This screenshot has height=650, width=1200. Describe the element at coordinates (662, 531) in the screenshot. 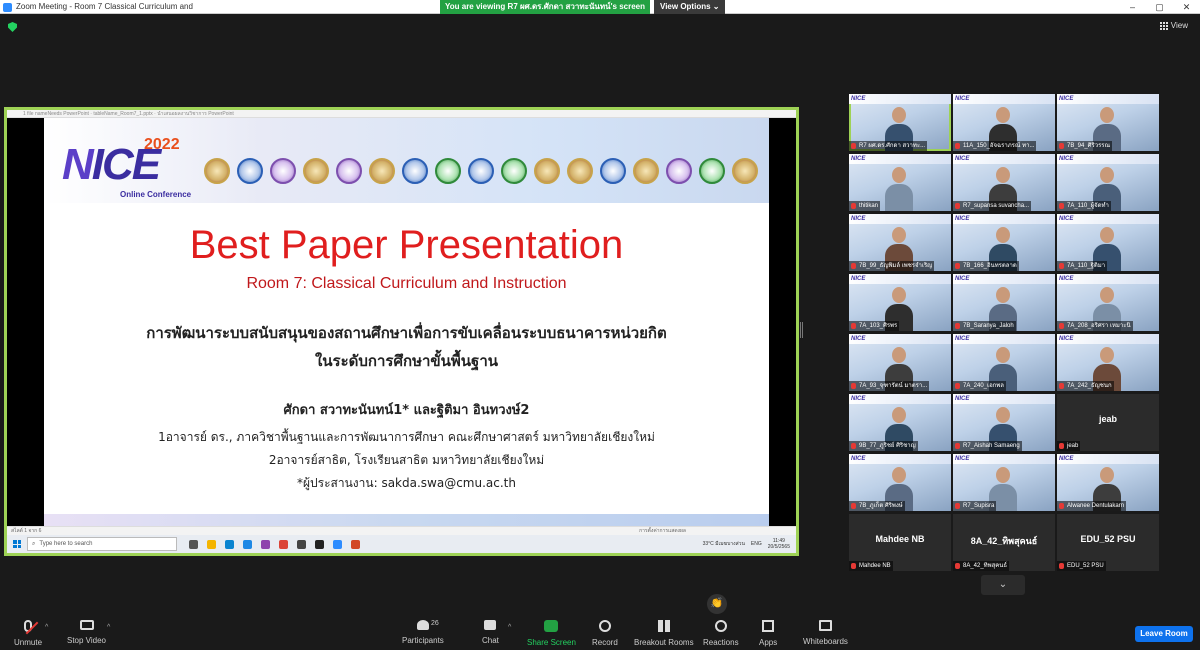

I see `display-settings: การตั้งค่าการแสดงผล` at that location.